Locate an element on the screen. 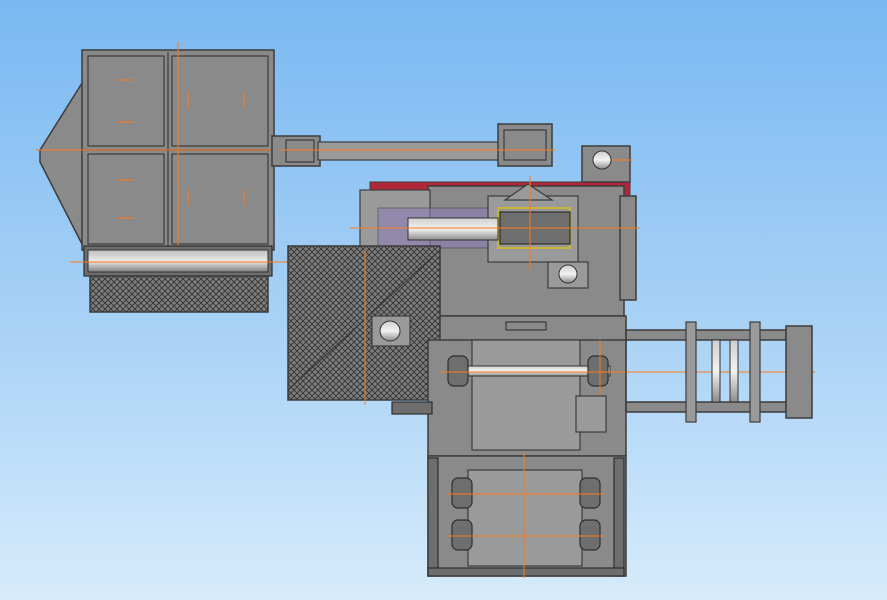  conveyor-end-roller is located at coordinates (799, 372).